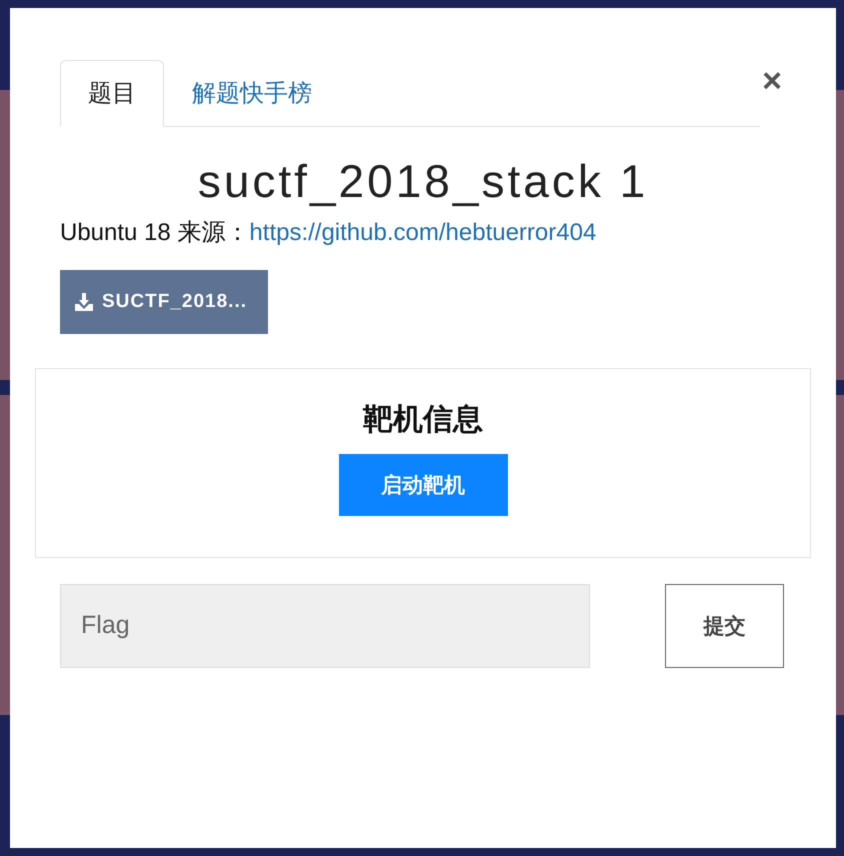 The height and width of the screenshot is (856, 844). Describe the element at coordinates (423, 485) in the screenshot. I see `start-button: 启动靶机` at that location.